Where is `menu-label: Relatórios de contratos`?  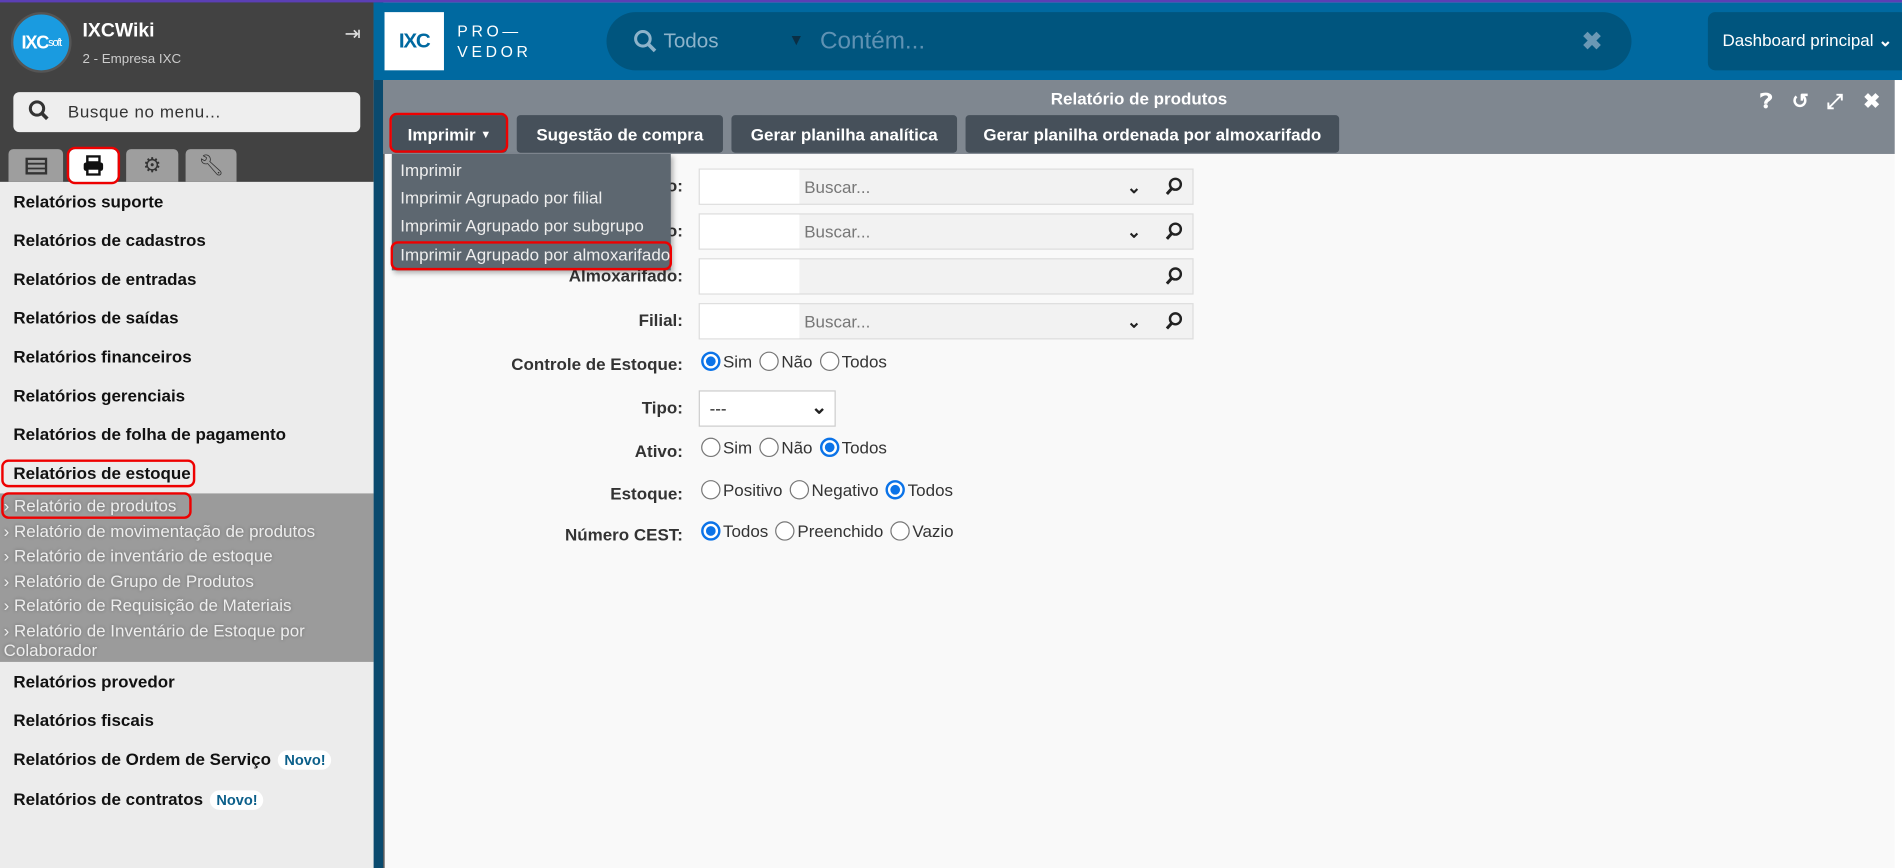
menu-label: Relatórios de contratos is located at coordinates (108, 799).